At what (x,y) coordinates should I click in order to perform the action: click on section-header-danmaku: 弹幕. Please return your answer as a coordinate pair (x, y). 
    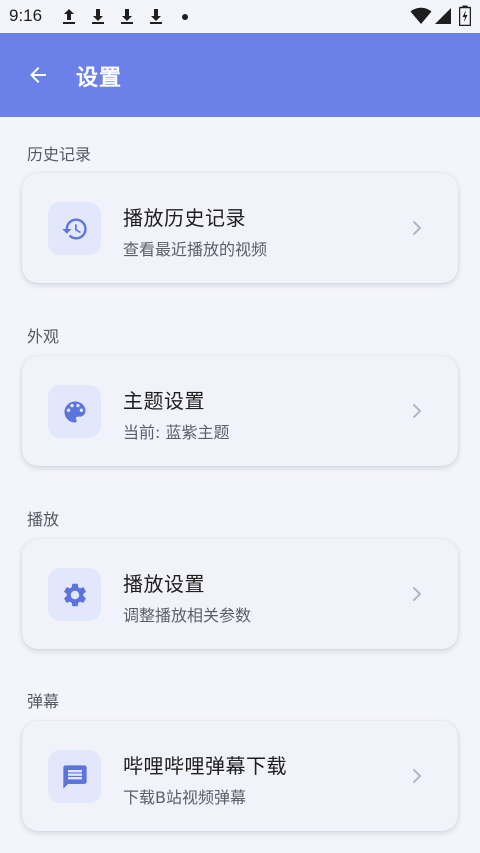
    Looking at the image, I should click on (43, 701).